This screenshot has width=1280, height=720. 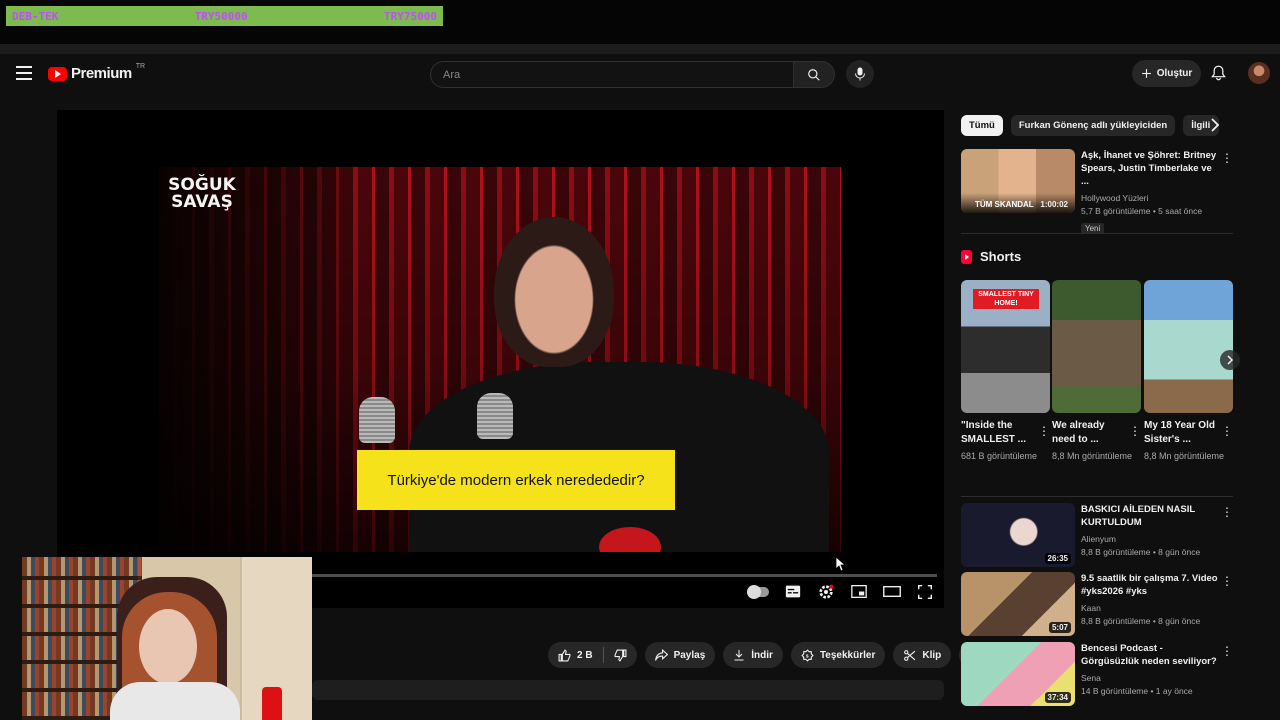 I want to click on create-button: Oluştur, so click(x=1166, y=73).